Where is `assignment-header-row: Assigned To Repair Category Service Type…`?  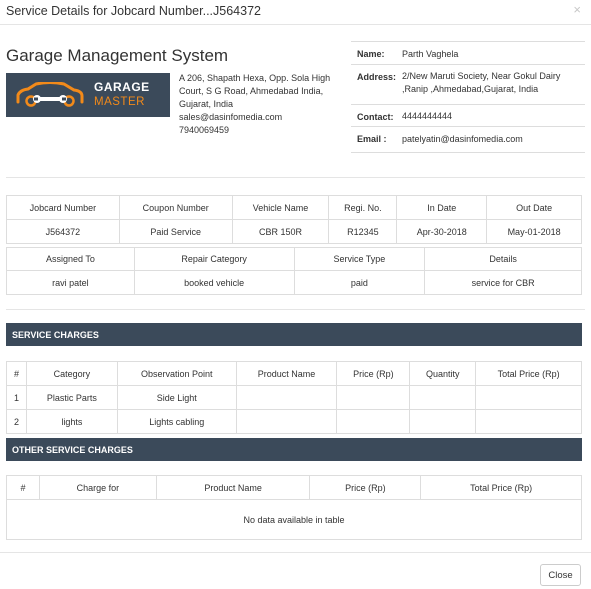
assignment-header-row: Assigned To Repair Category Service Type… is located at coordinates (294, 259).